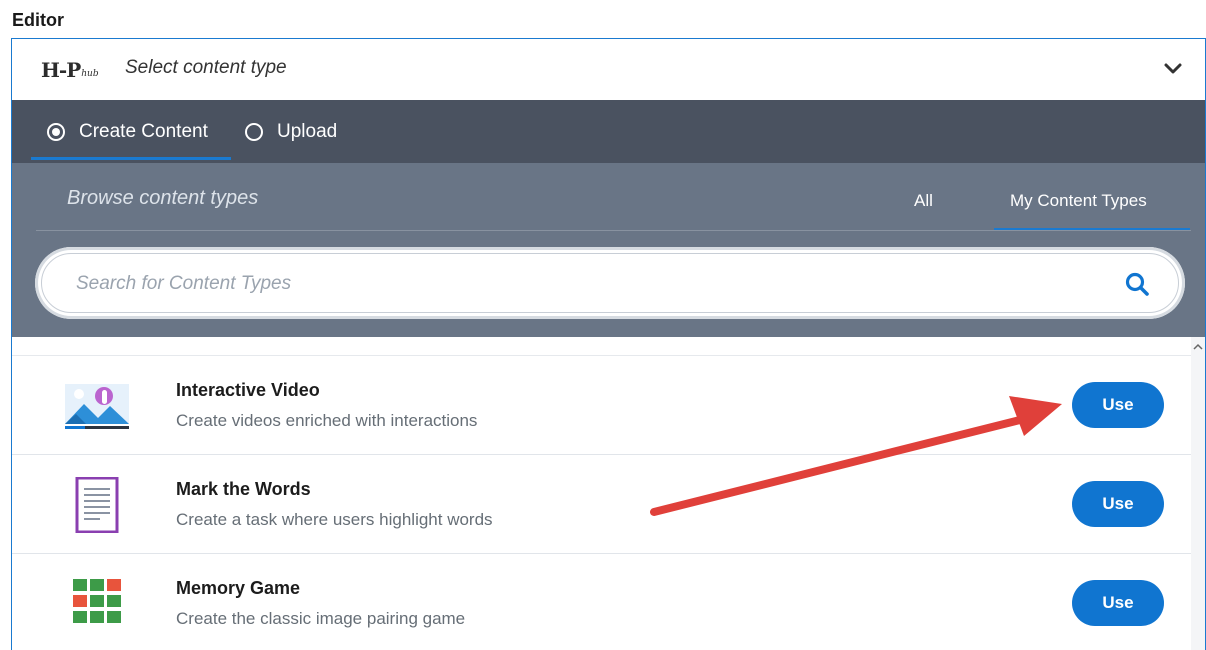  Describe the element at coordinates (1092, 229) in the screenshot. I see `active-filter-indicator` at that location.